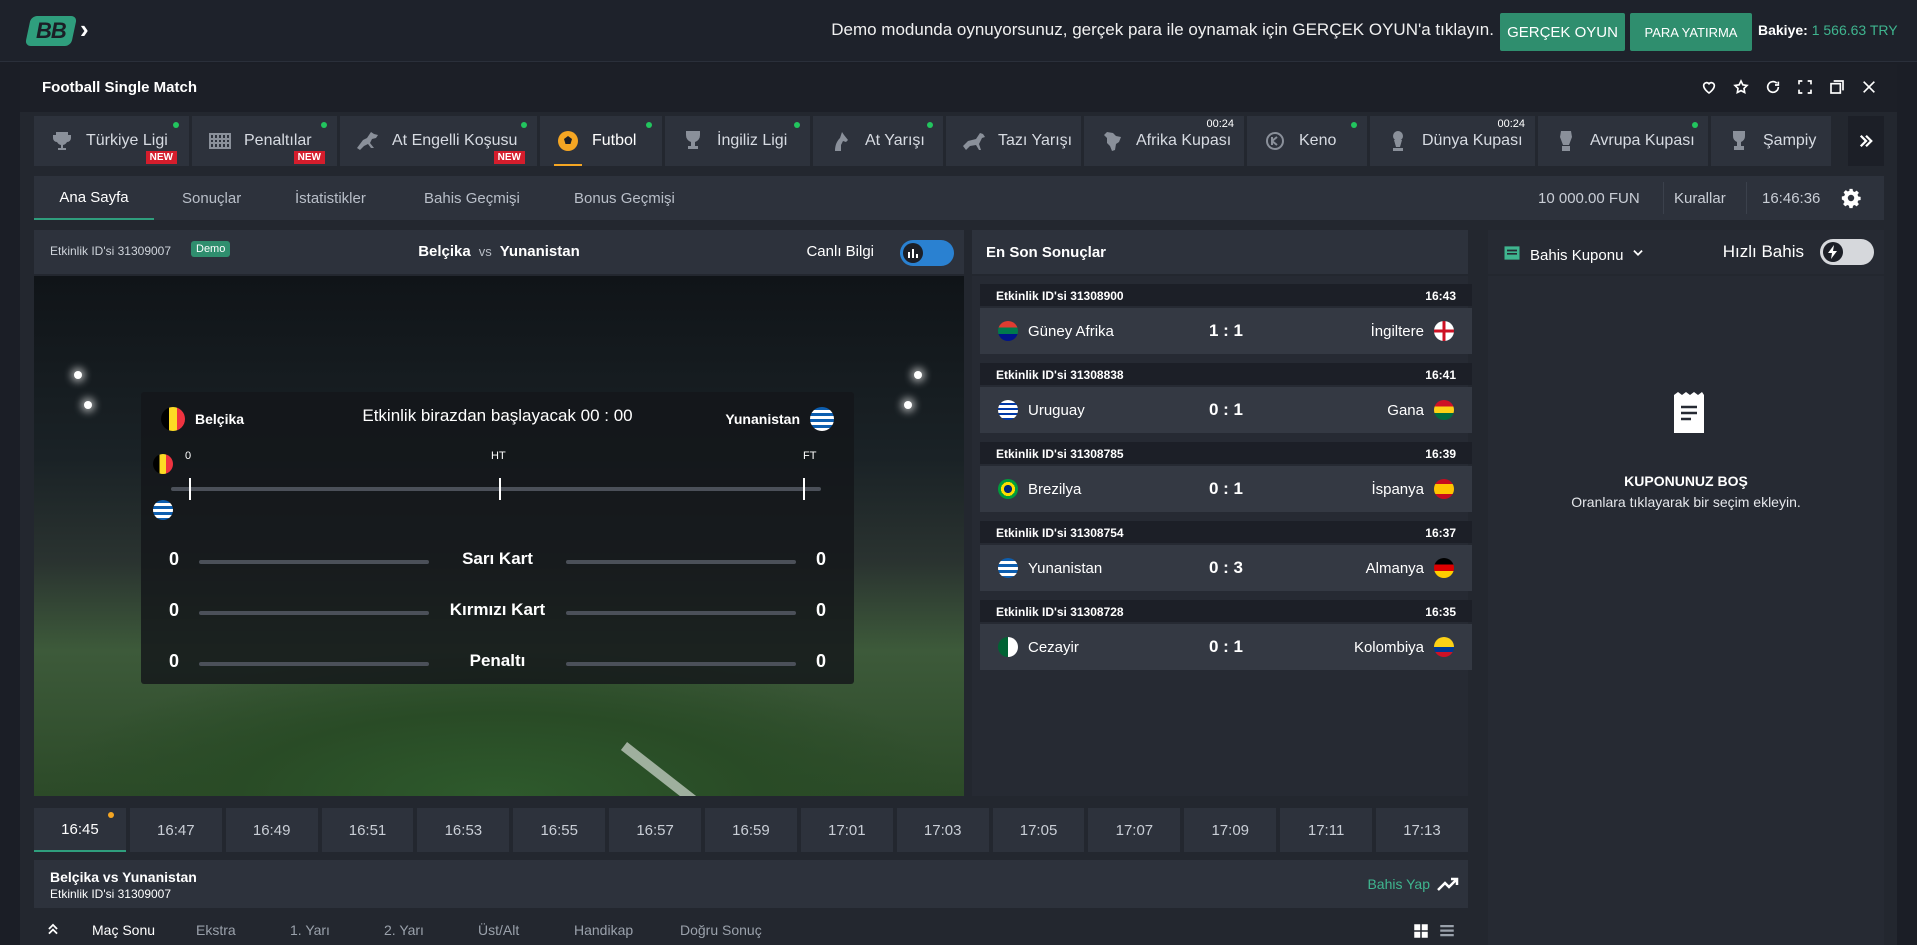 This screenshot has width=1917, height=945. What do you see at coordinates (438, 141) in the screenshot?
I see `game-tab-at-engelli-kosusu: At Engelli Koşusu NEW` at bounding box center [438, 141].